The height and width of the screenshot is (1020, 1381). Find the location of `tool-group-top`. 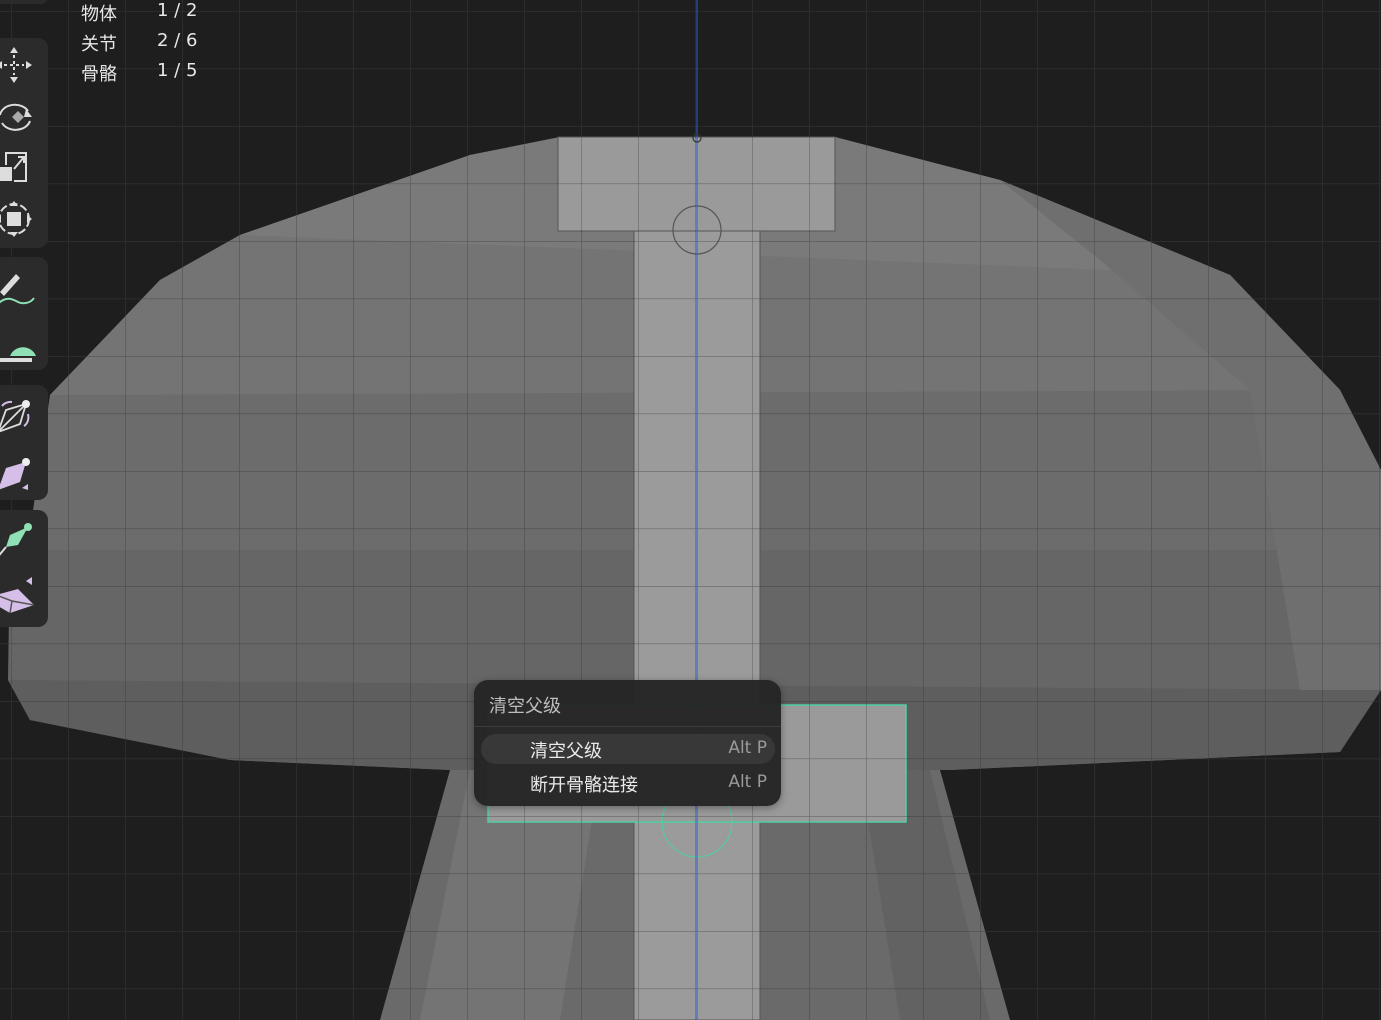

tool-group-top is located at coordinates (24, 2).